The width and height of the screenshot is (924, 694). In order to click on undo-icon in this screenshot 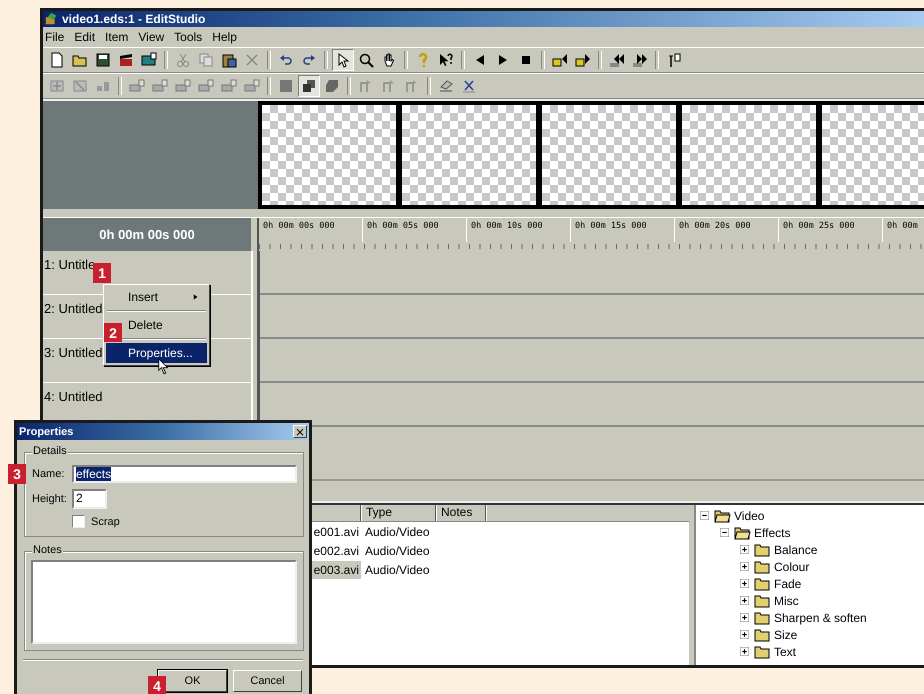, I will do `click(286, 60)`.